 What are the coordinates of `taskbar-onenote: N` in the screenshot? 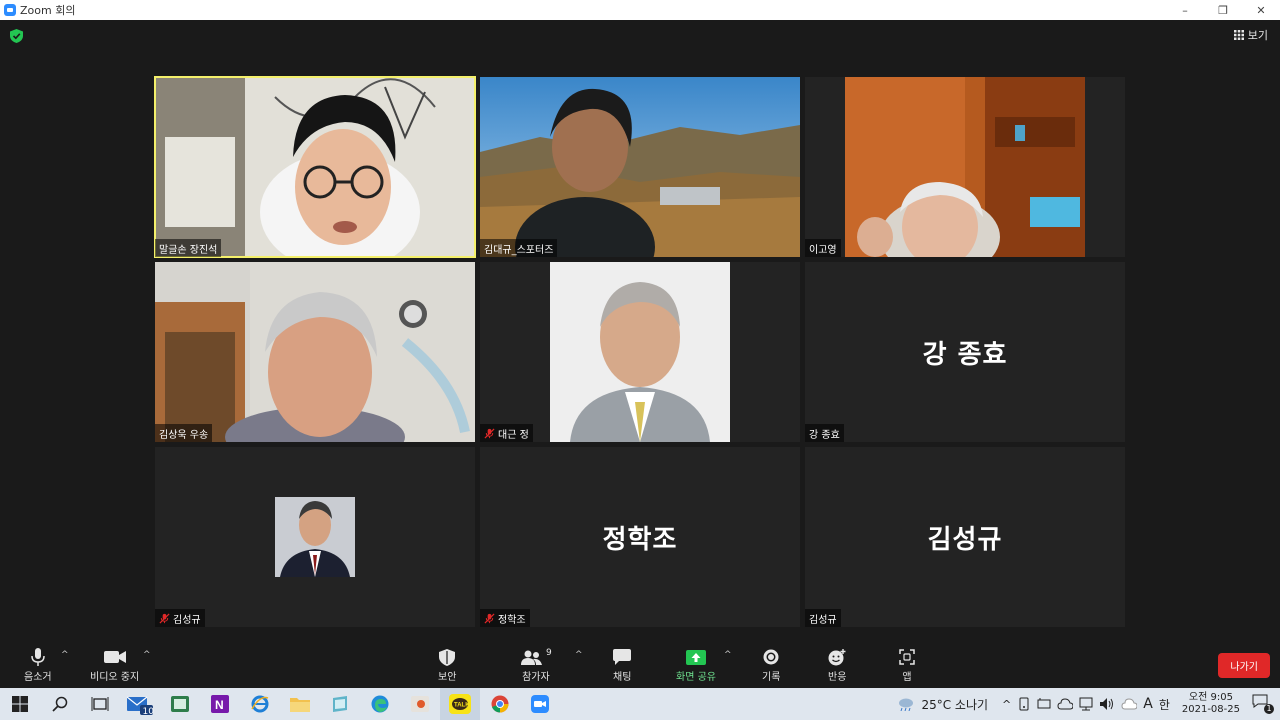 It's located at (220, 704).